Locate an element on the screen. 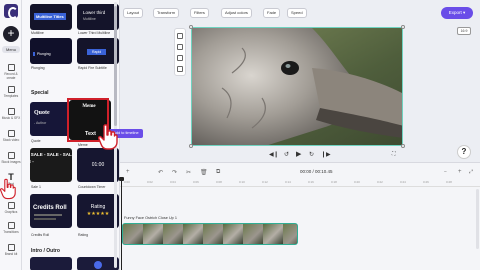 The image size is (480, 270). aspect-ratio-button: 16:9 is located at coordinates (464, 31).